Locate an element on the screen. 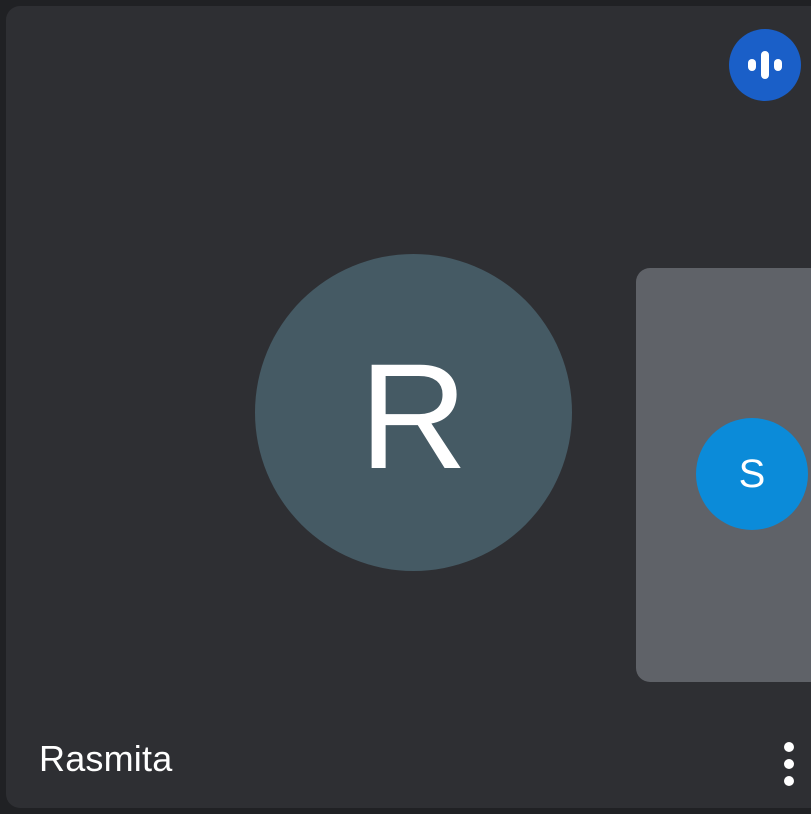 This screenshot has width=811, height=814. more-options-button is located at coordinates (789, 764).